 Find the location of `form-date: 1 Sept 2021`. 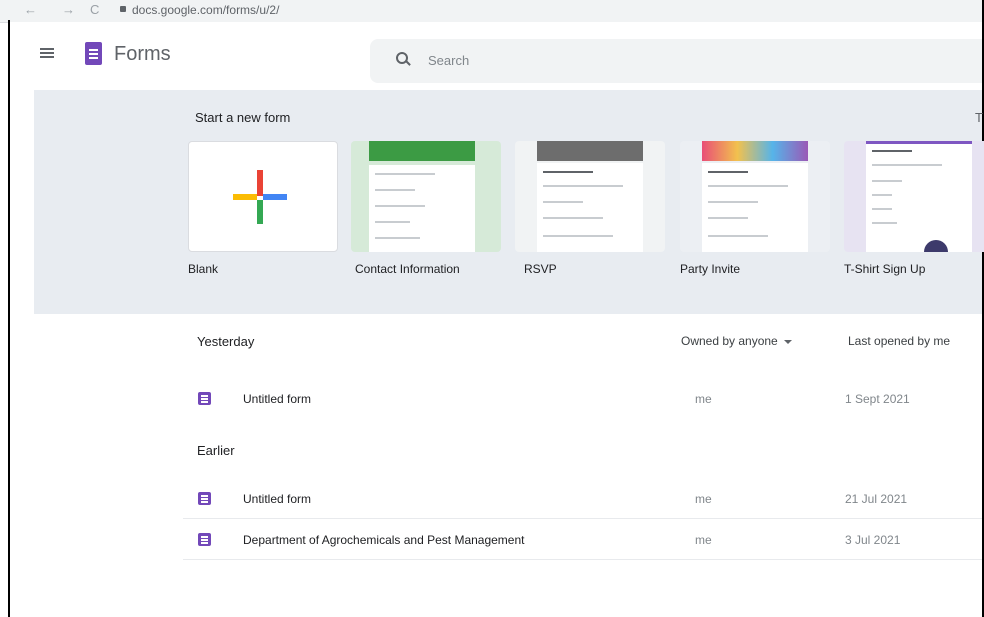

form-date: 1 Sept 2021 is located at coordinates (877, 399).